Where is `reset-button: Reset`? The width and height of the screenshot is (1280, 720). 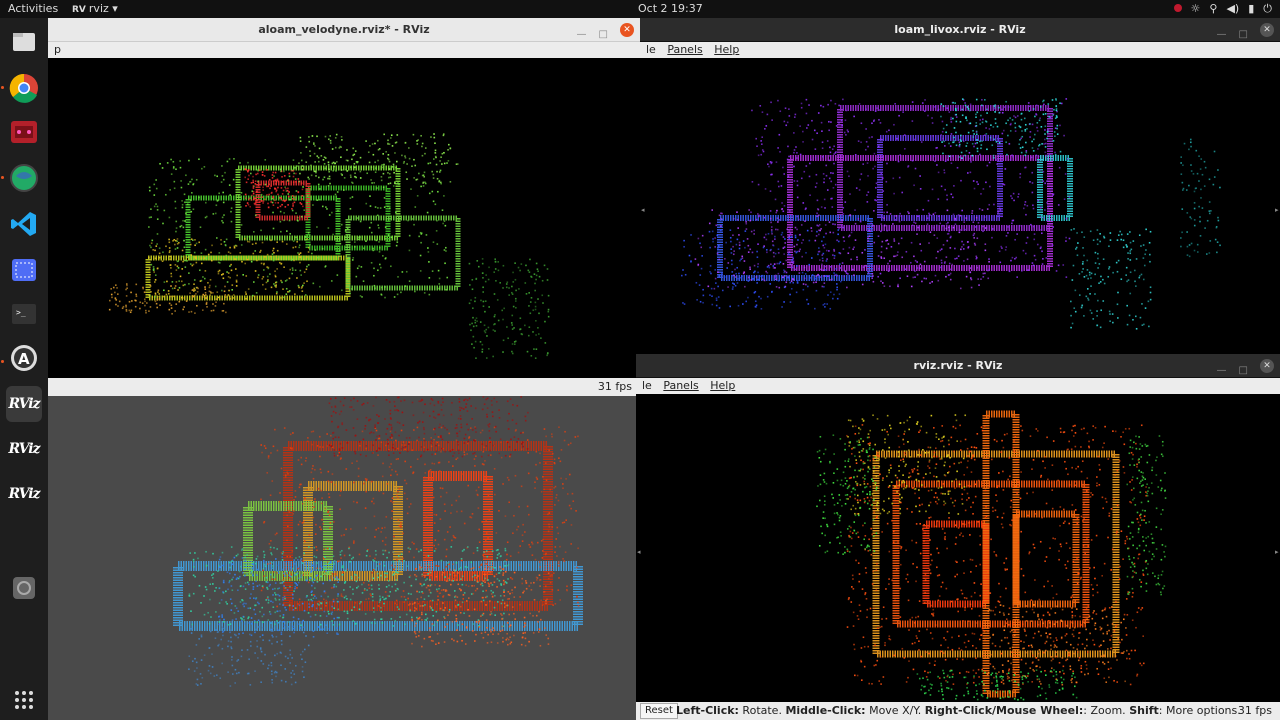
reset-button: Reset is located at coordinates (659, 711).